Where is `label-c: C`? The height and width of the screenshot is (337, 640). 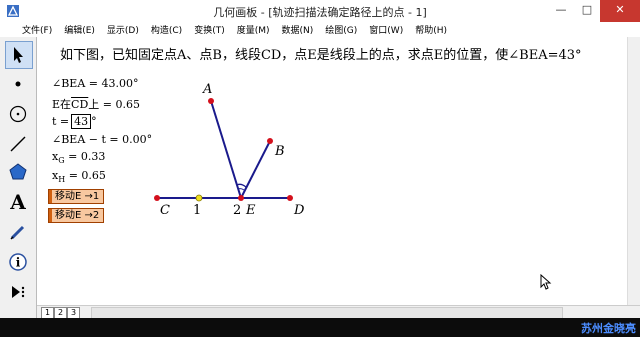
label-c: C is located at coordinates (165, 210).